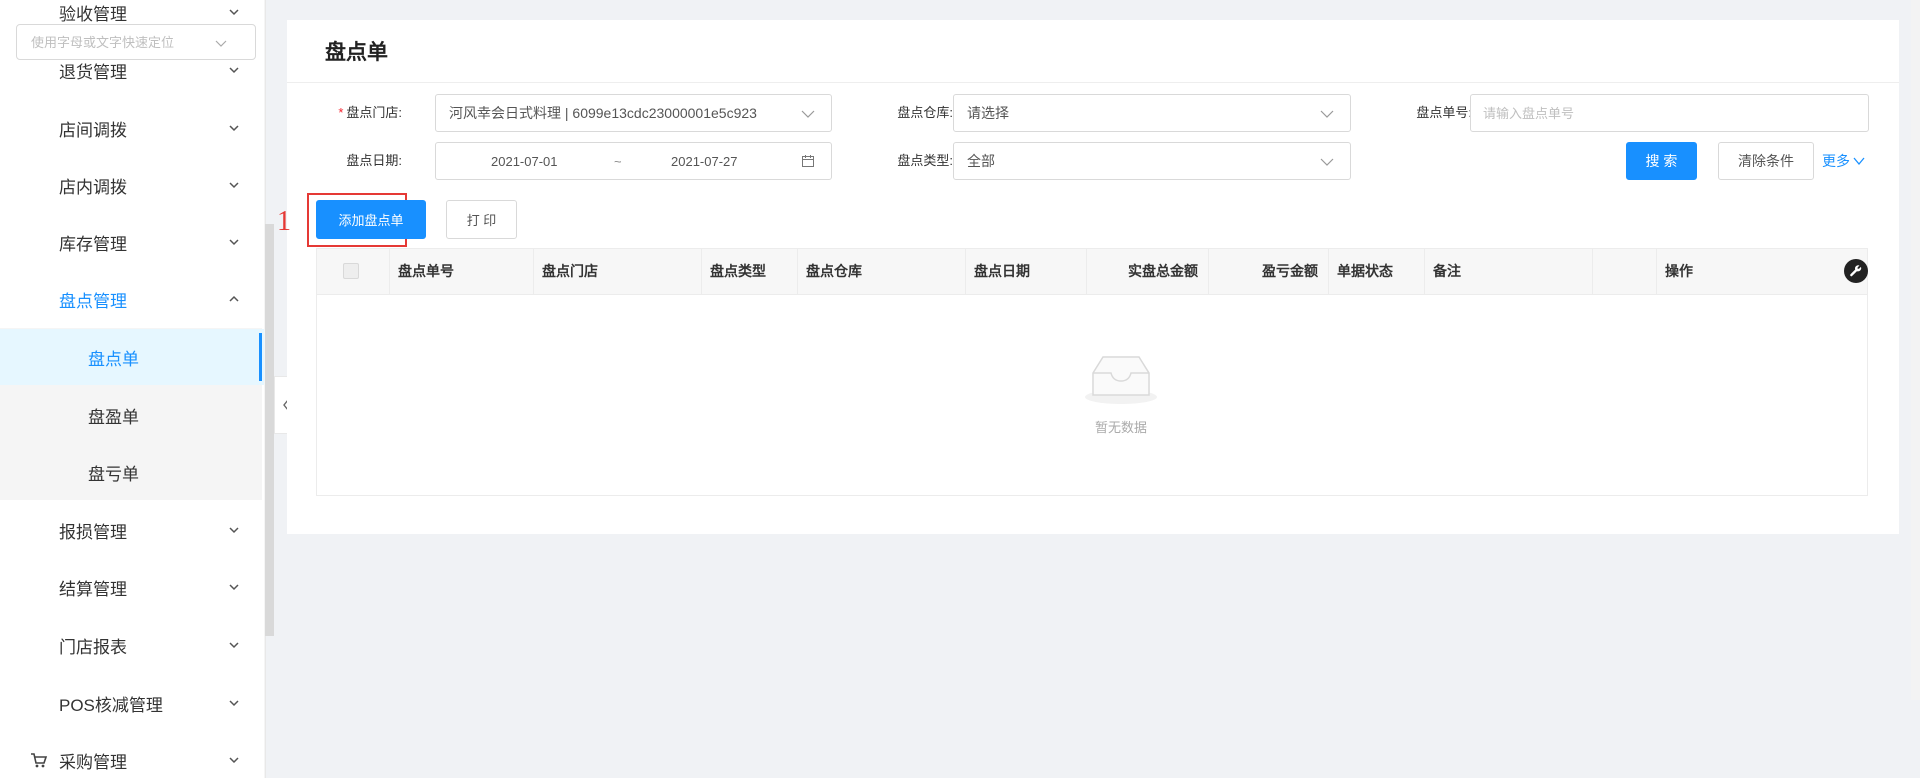 This screenshot has width=1920, height=778. I want to click on sidebar-item-purchasing: 采购管理, so click(132, 755).